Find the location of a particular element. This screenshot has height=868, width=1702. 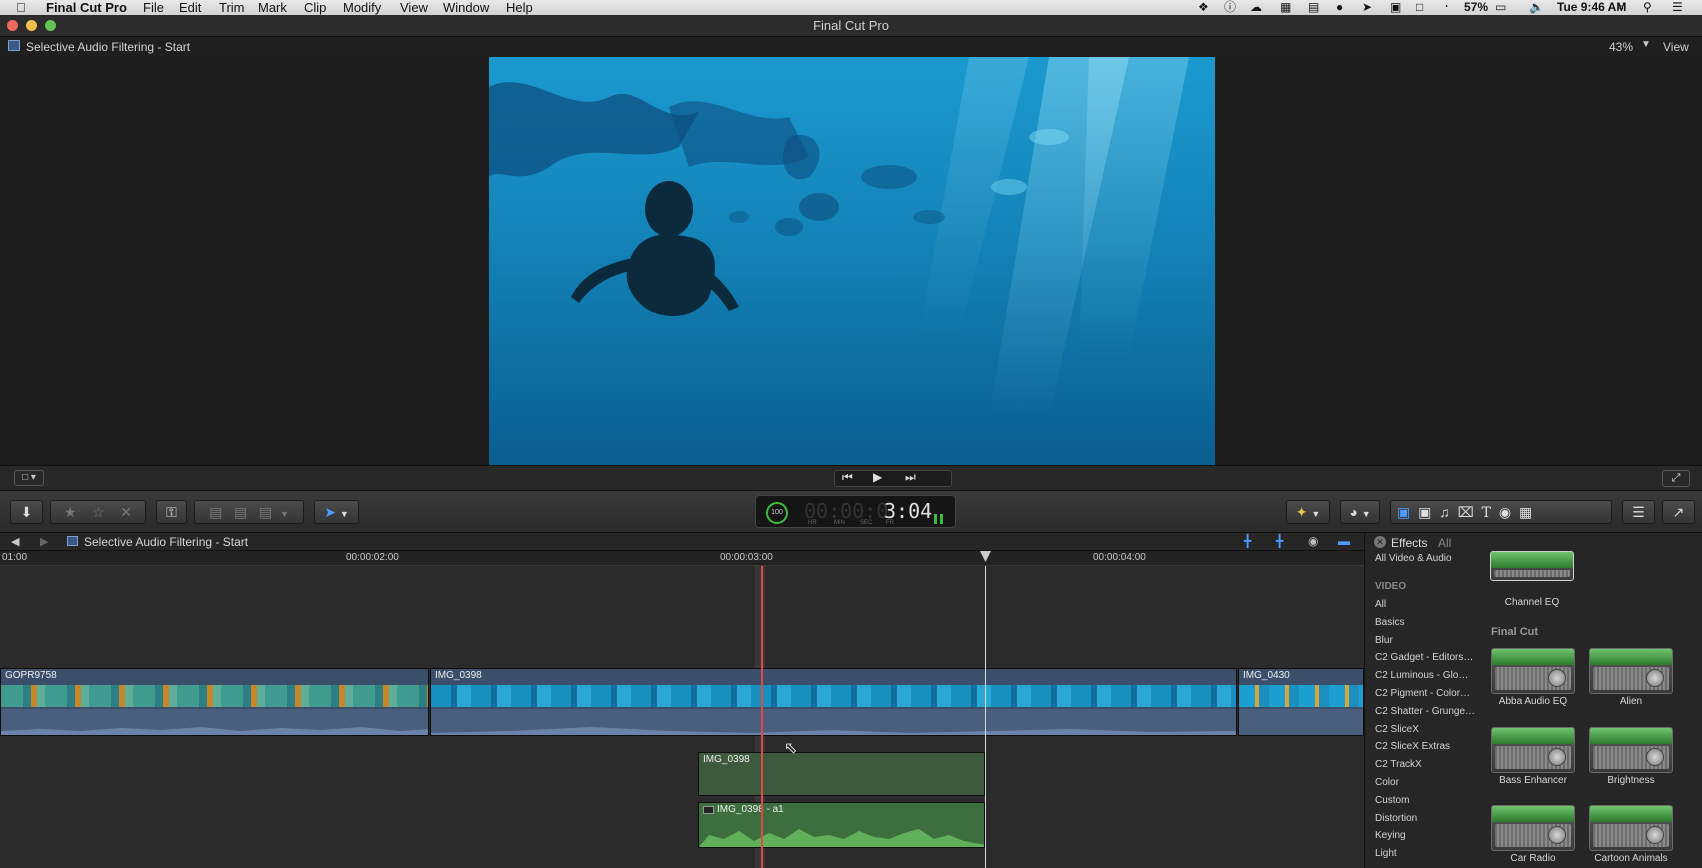

menu-edit: Edit is located at coordinates (190, 7).